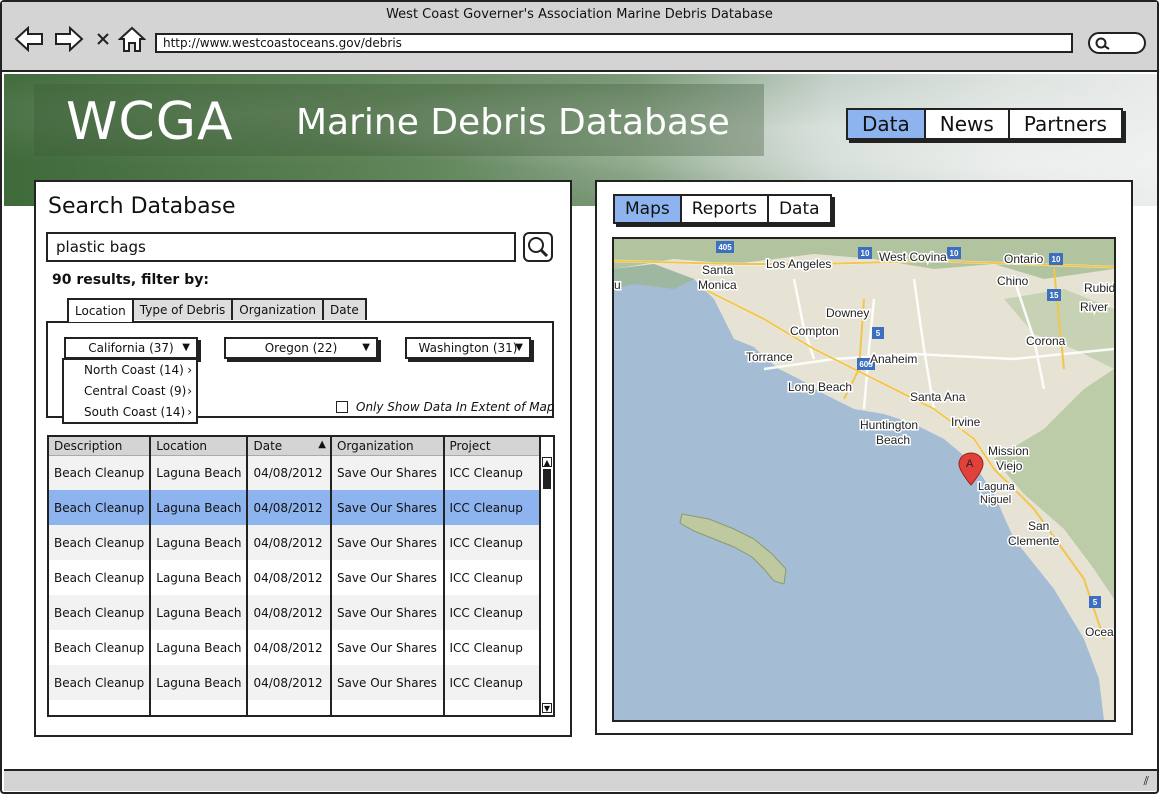 This screenshot has height=794, width=1159. What do you see at coordinates (100, 446) in the screenshot?
I see `column-header-description: Description` at bounding box center [100, 446].